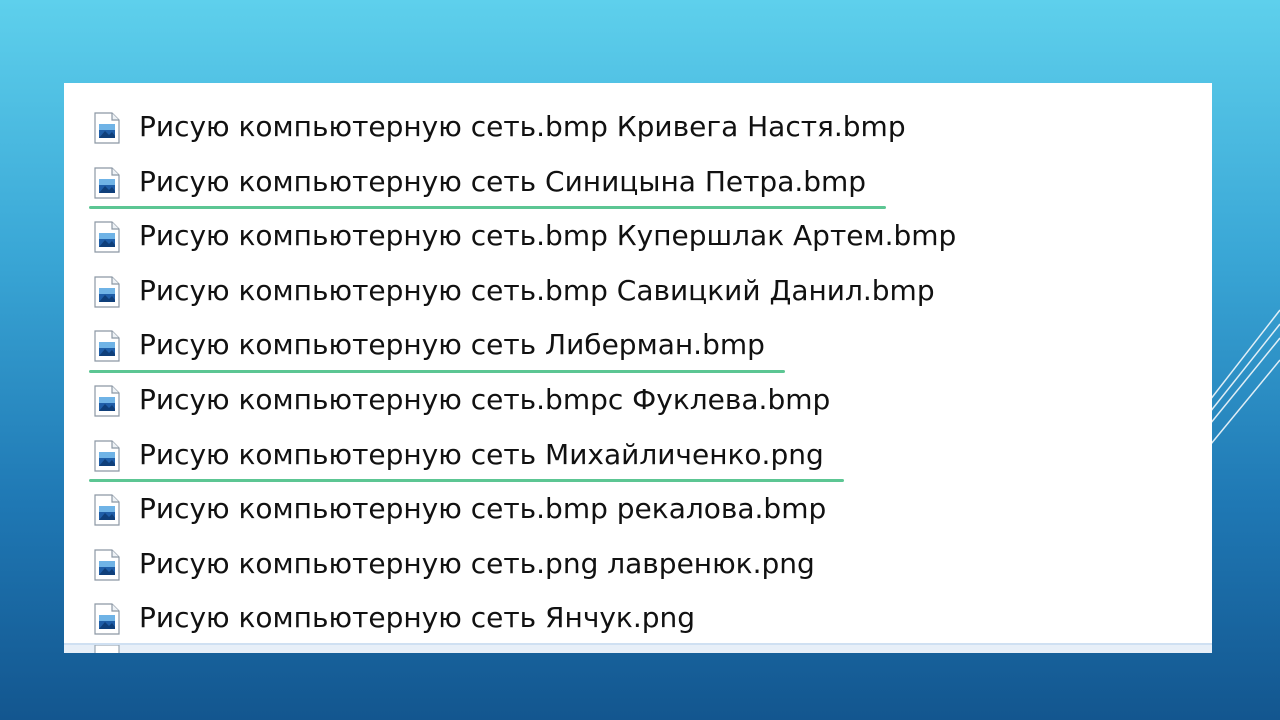 The image size is (1280, 720). Describe the element at coordinates (452, 345) in the screenshot. I see `file-name: Рисую компьютерную сеть Либерман.bmp` at that location.